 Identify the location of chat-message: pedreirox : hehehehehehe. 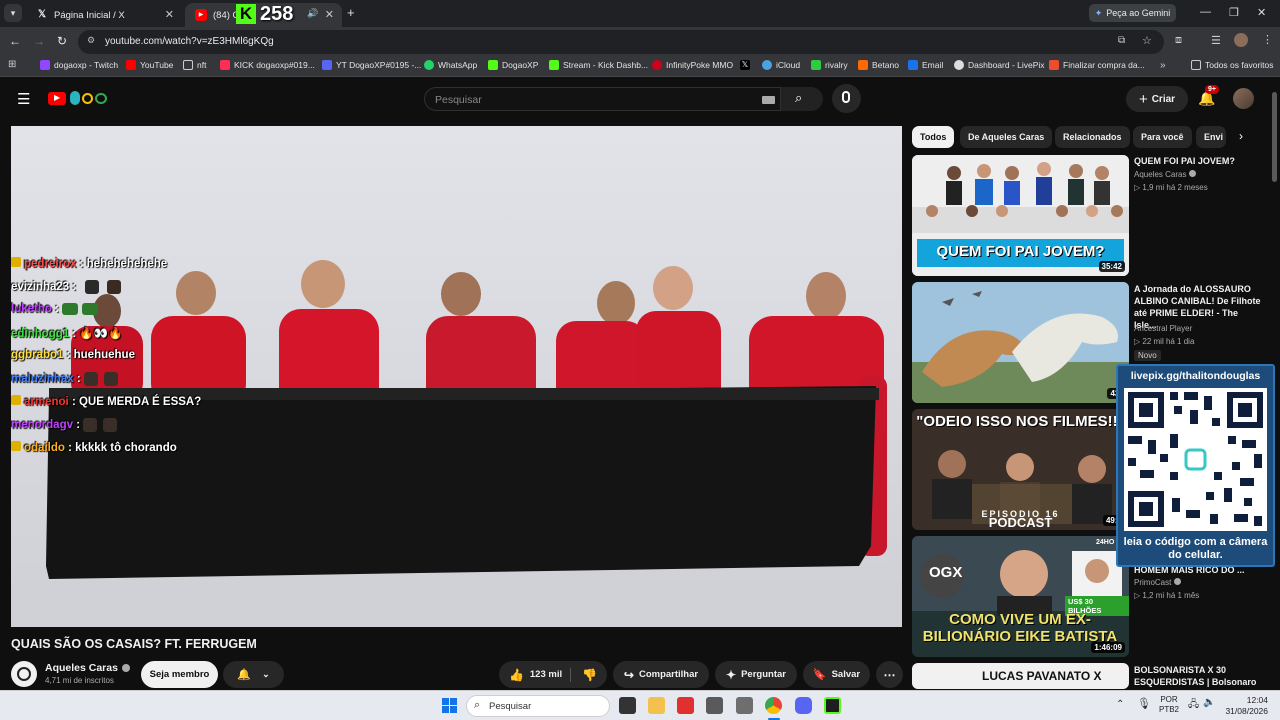
(89, 263).